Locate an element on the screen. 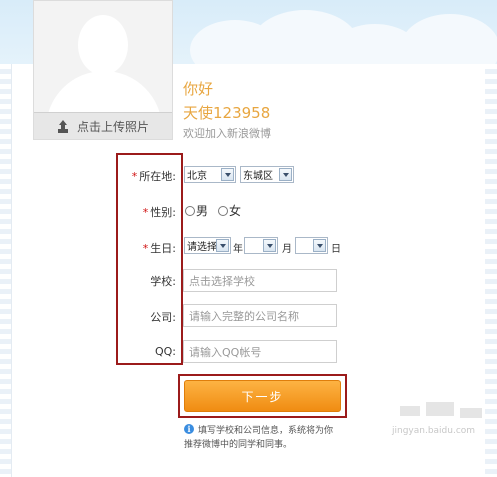  company-label: 公司: is located at coordinates (163, 317).